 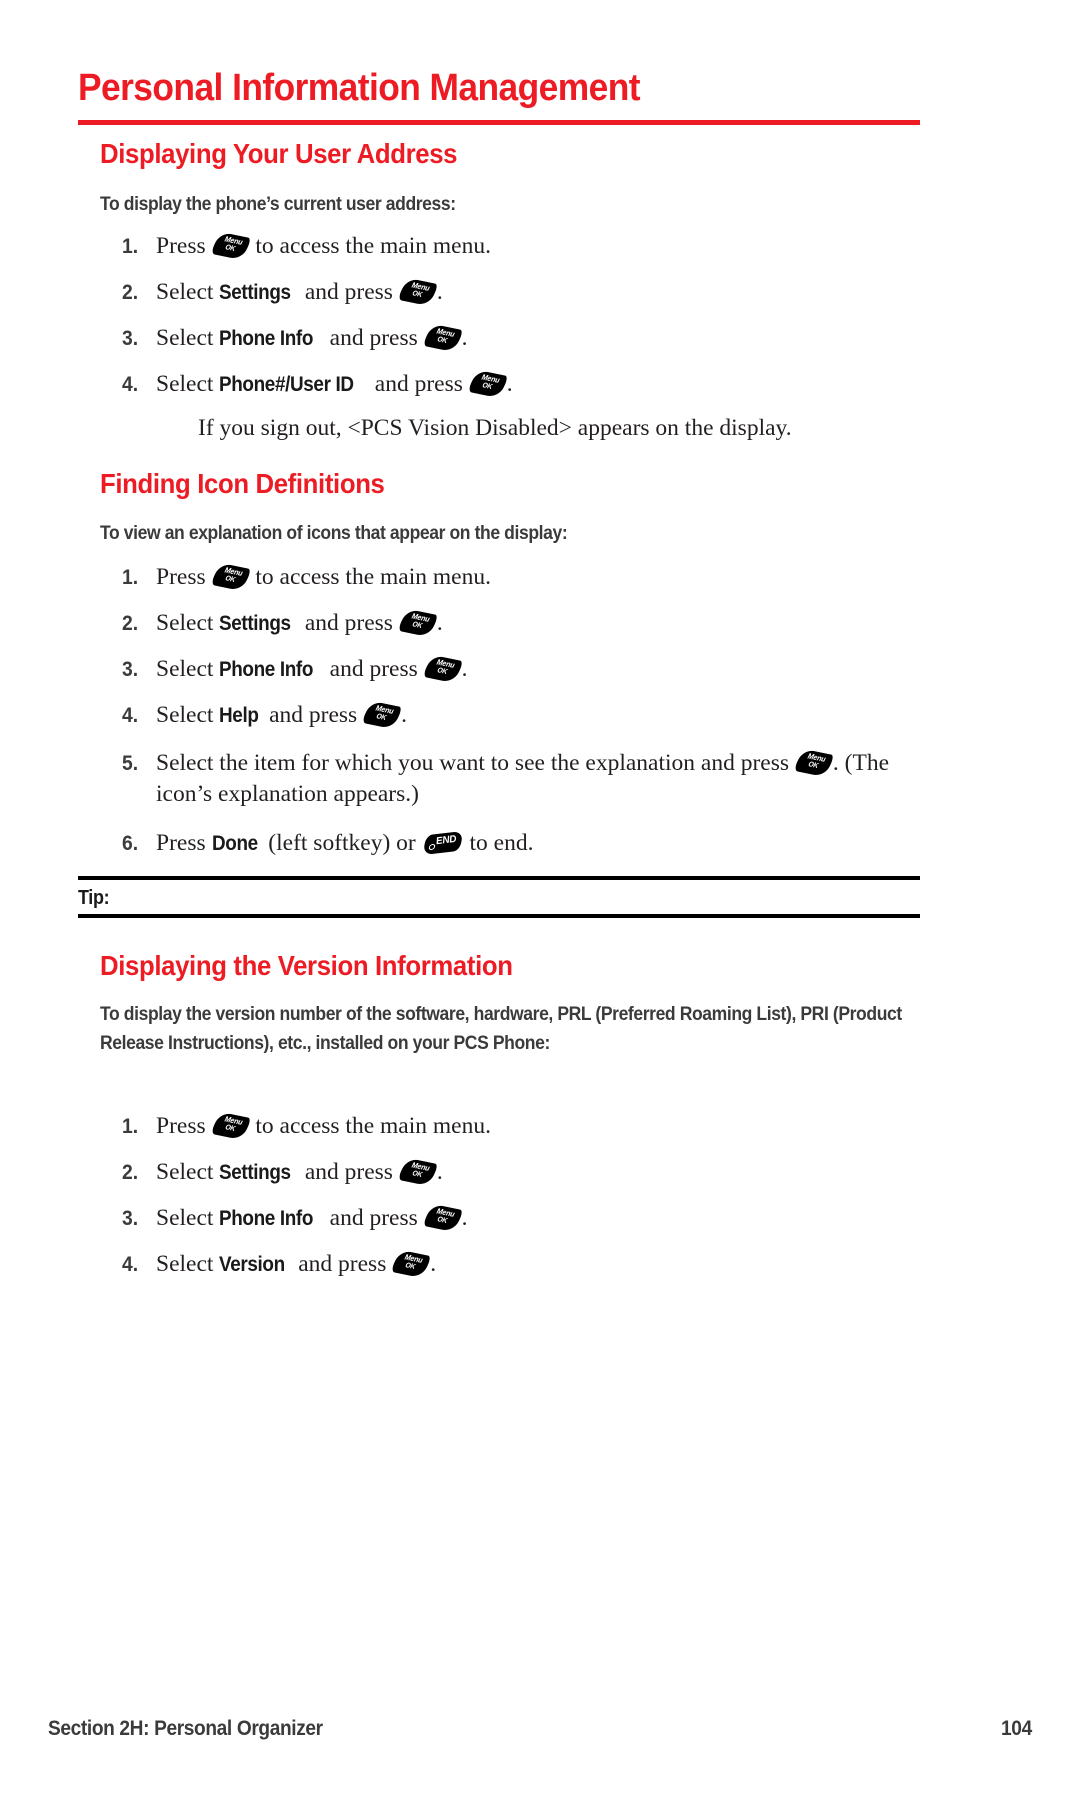 What do you see at coordinates (499, 878) in the screenshot?
I see `tip-rule-top` at bounding box center [499, 878].